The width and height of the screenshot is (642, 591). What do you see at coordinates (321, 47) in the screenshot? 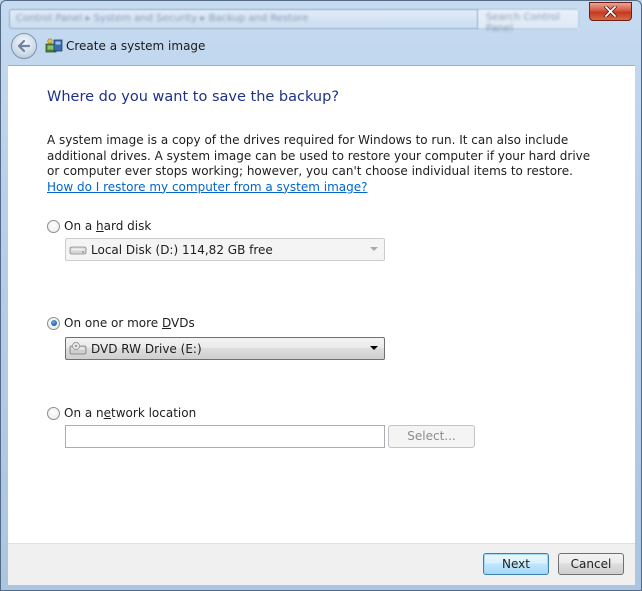
I see `navigation-band: Create a system image` at bounding box center [321, 47].